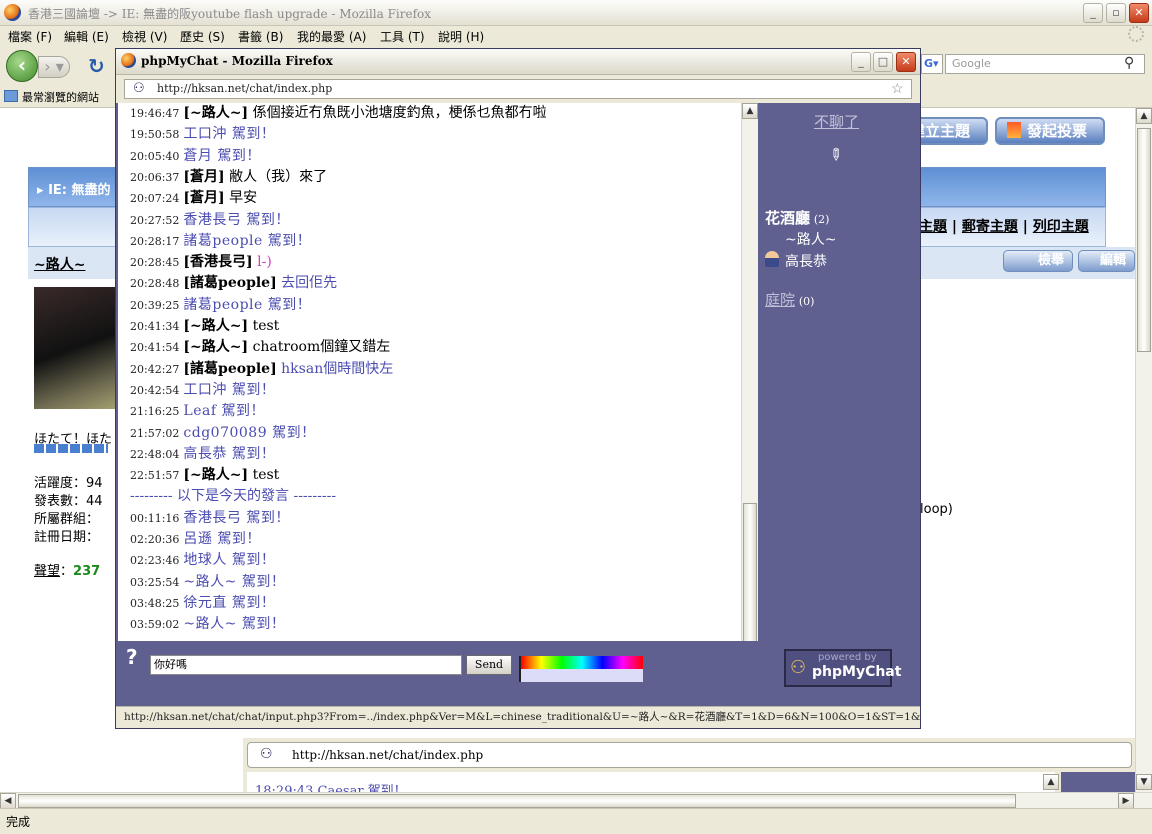 The height and width of the screenshot is (834, 1152). What do you see at coordinates (582, 675) in the screenshot?
I see `color-selected` at bounding box center [582, 675].